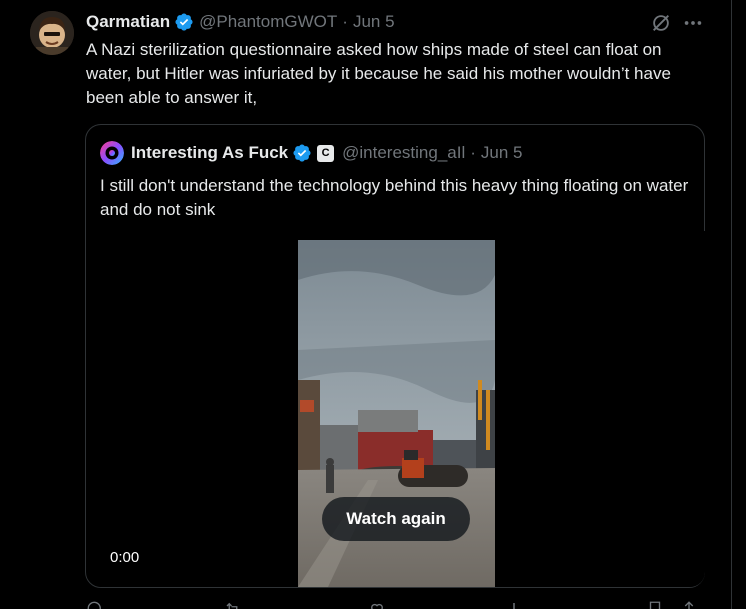  What do you see at coordinates (268, 22) in the screenshot?
I see `handle: @PhantomGWOT` at bounding box center [268, 22].